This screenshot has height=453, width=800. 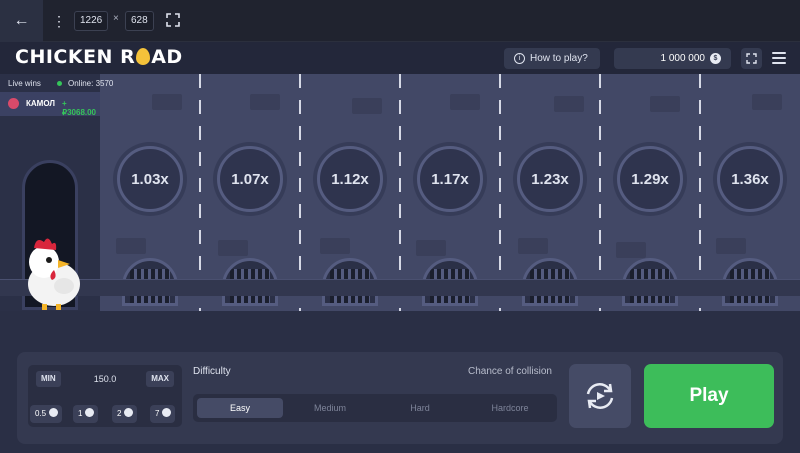 I want to click on live-win-row: КАМОЛ +₽3068.00, so click(x=50, y=104).